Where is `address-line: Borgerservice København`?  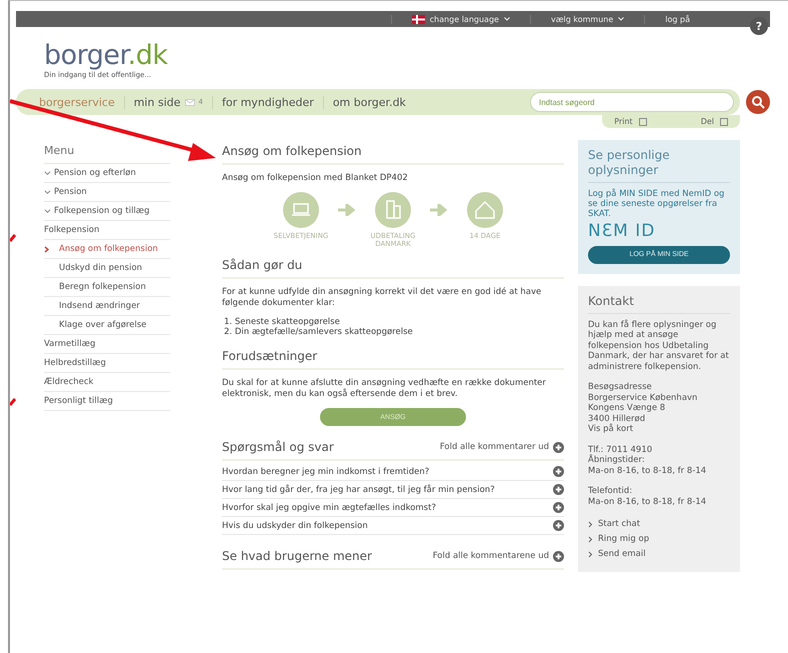 address-line: Borgerservice København is located at coordinates (643, 397).